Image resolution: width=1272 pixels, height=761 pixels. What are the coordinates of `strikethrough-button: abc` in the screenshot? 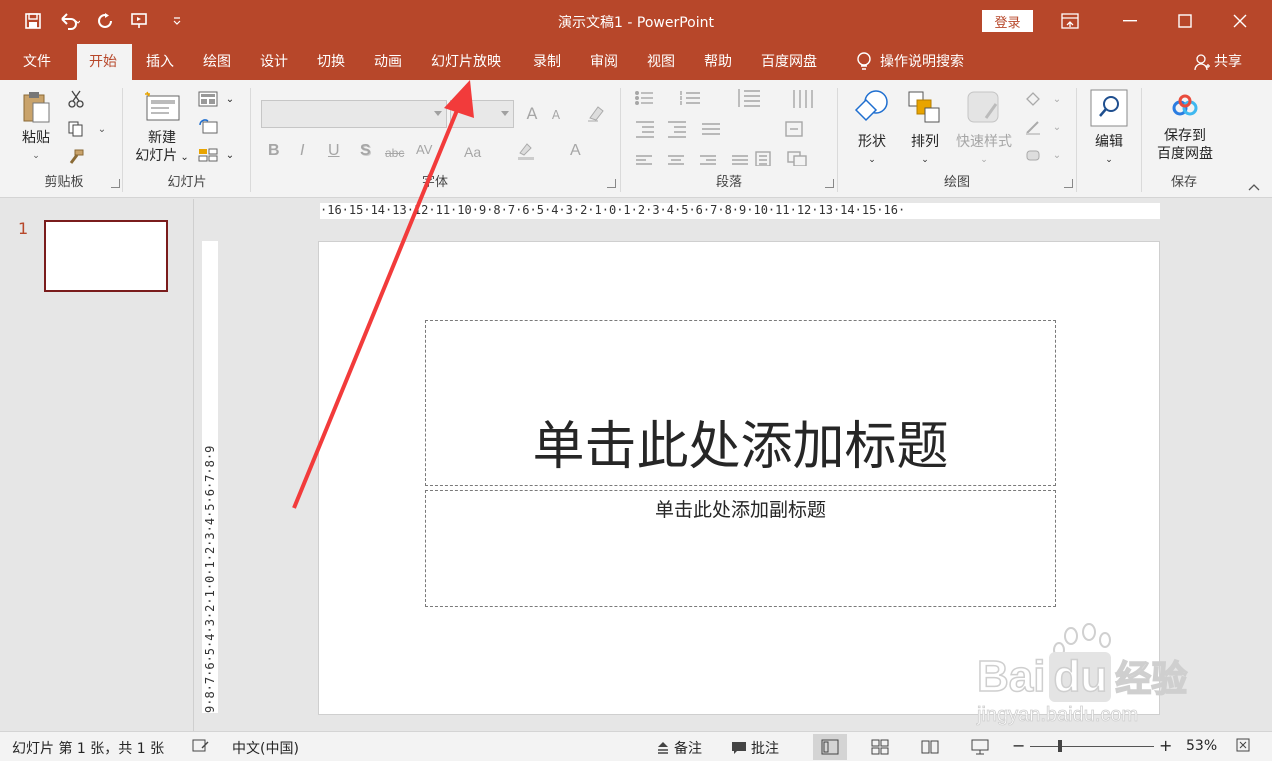 It's located at (394, 153).